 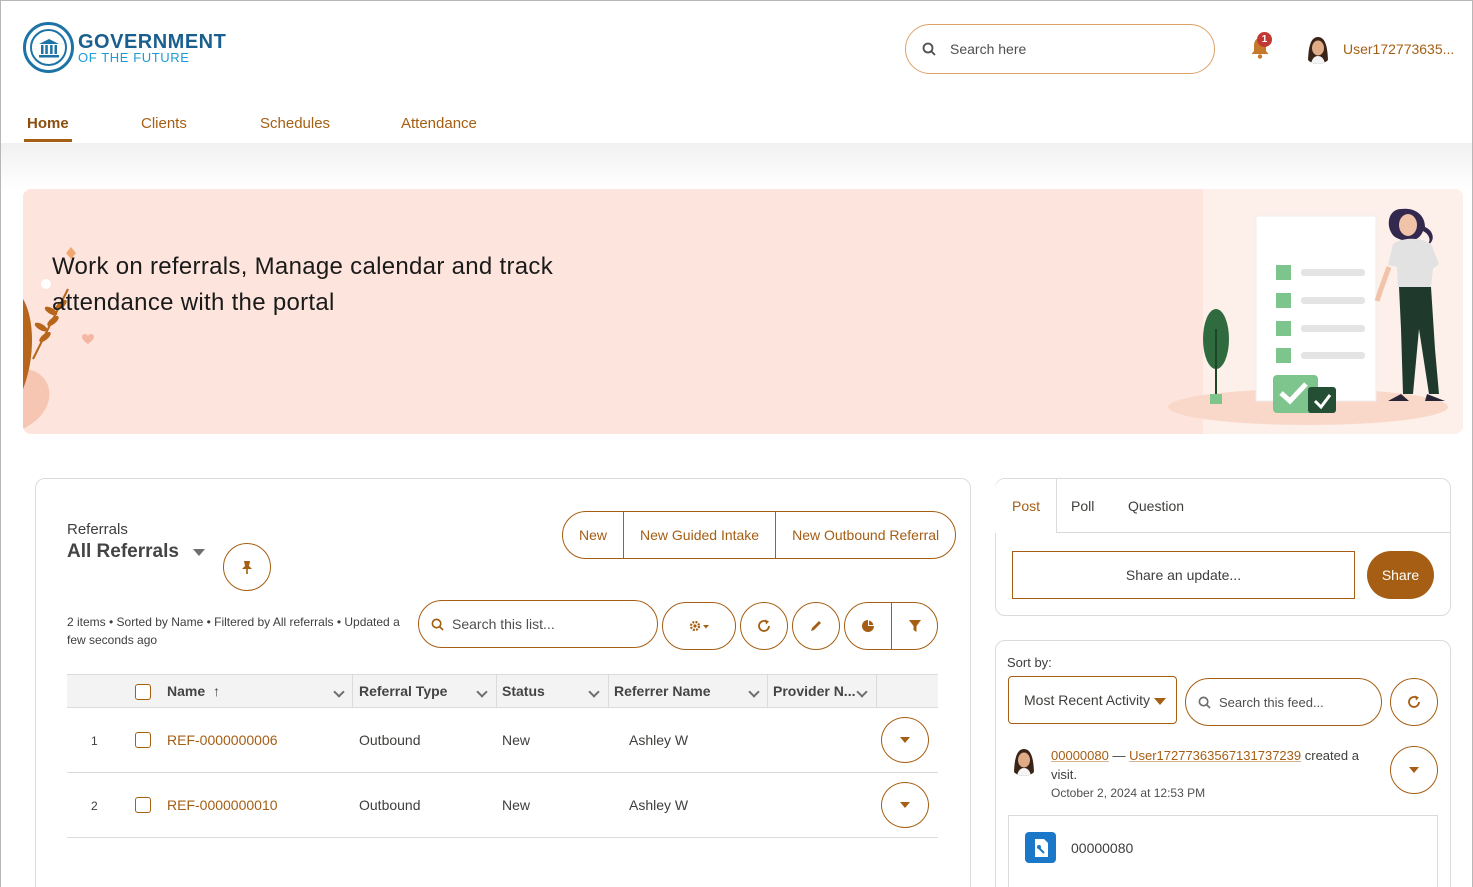 I want to click on feed-record-card: 00000080, so click(x=1223, y=851).